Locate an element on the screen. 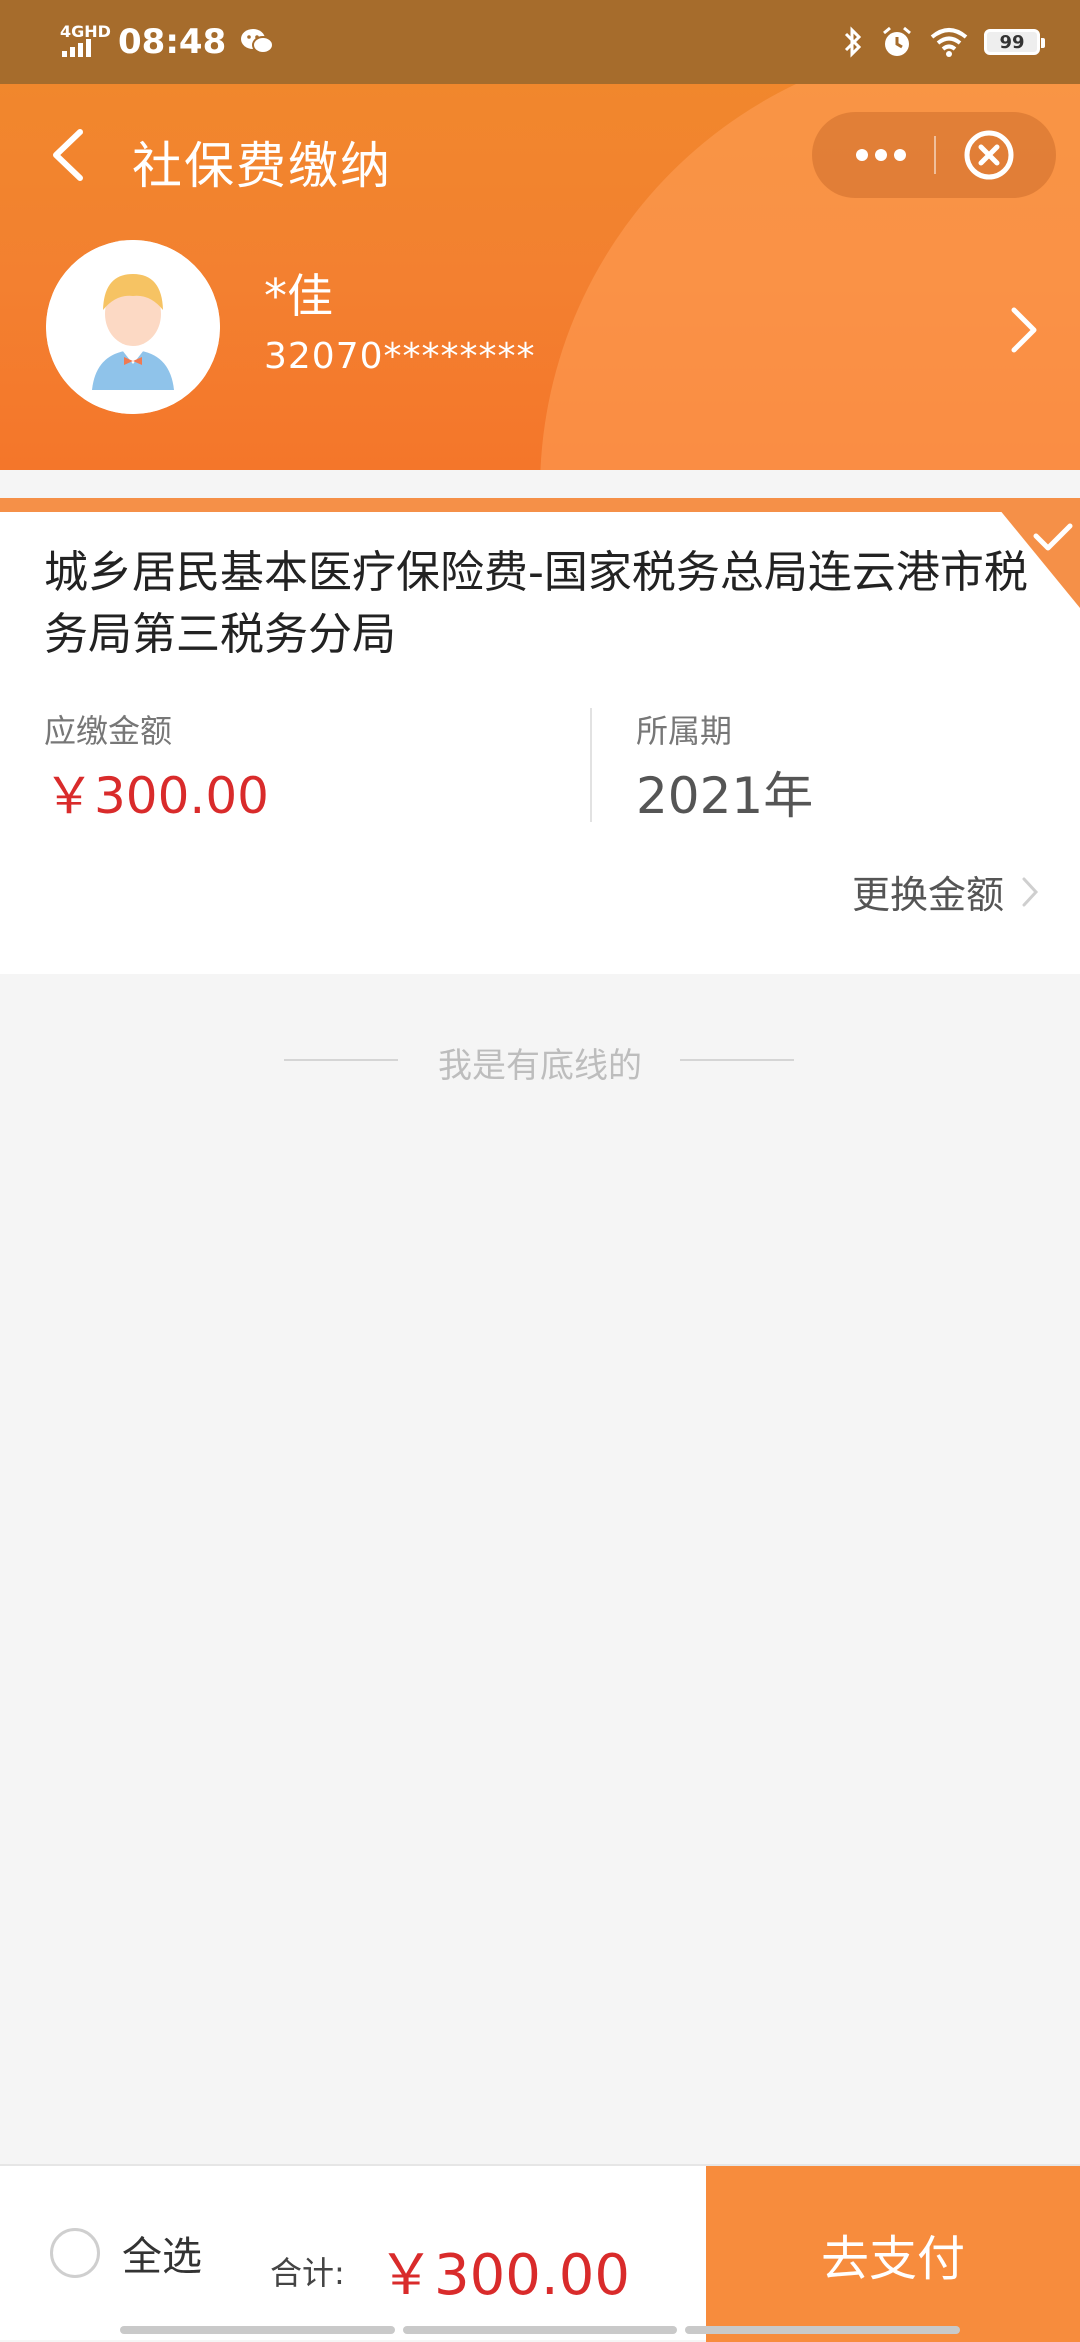 This screenshot has width=1080, height=2342. period-label: 所属期 is located at coordinates (684, 731).